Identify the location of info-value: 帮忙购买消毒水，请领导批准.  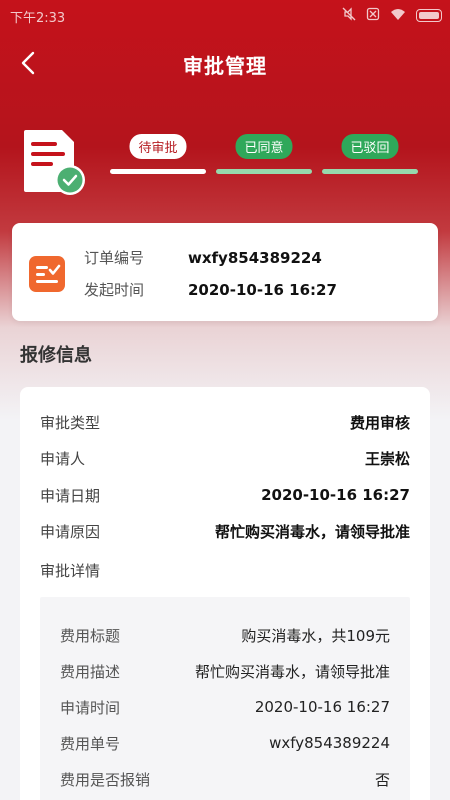
(312, 531).